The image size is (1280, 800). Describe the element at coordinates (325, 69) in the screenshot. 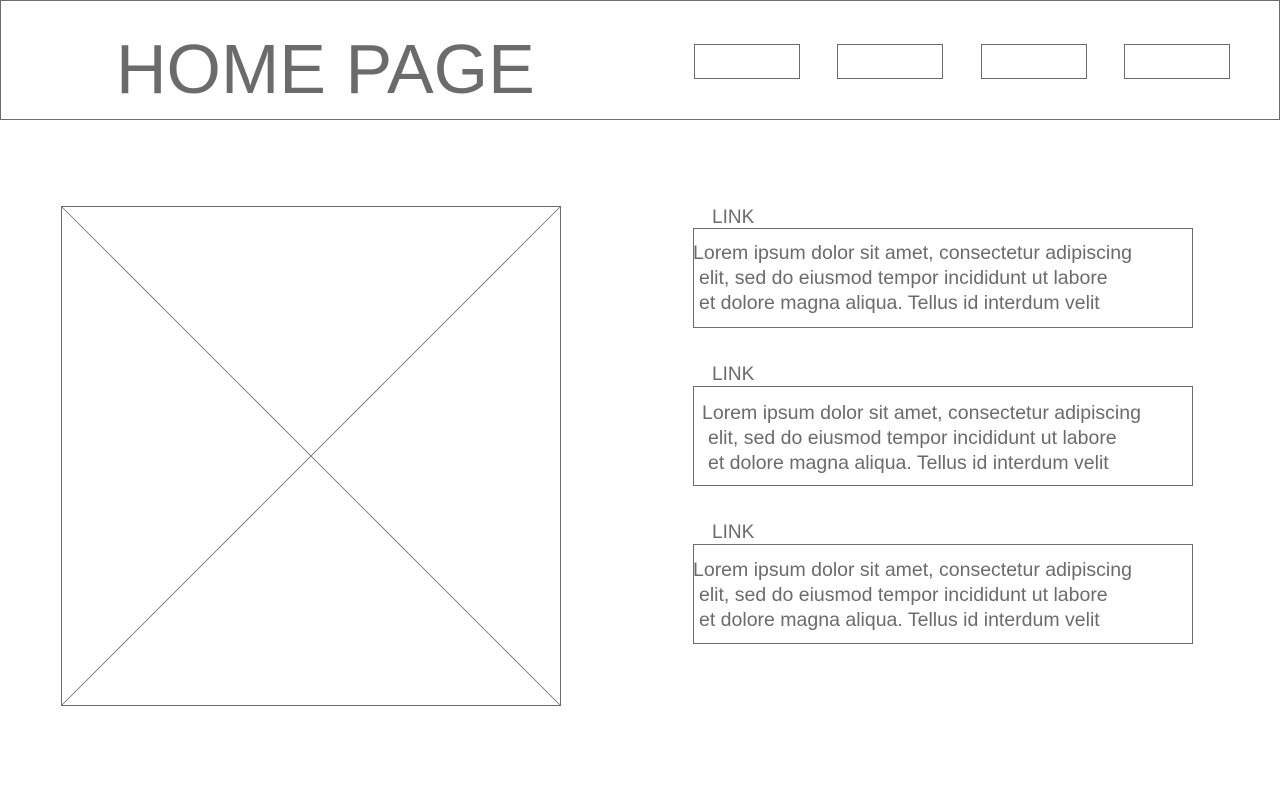

I see `page-title: HOME PAGE` at that location.